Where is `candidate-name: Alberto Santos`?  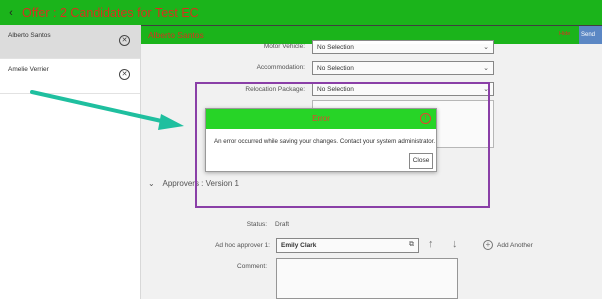
candidate-name: Alberto Santos is located at coordinates (29, 35).